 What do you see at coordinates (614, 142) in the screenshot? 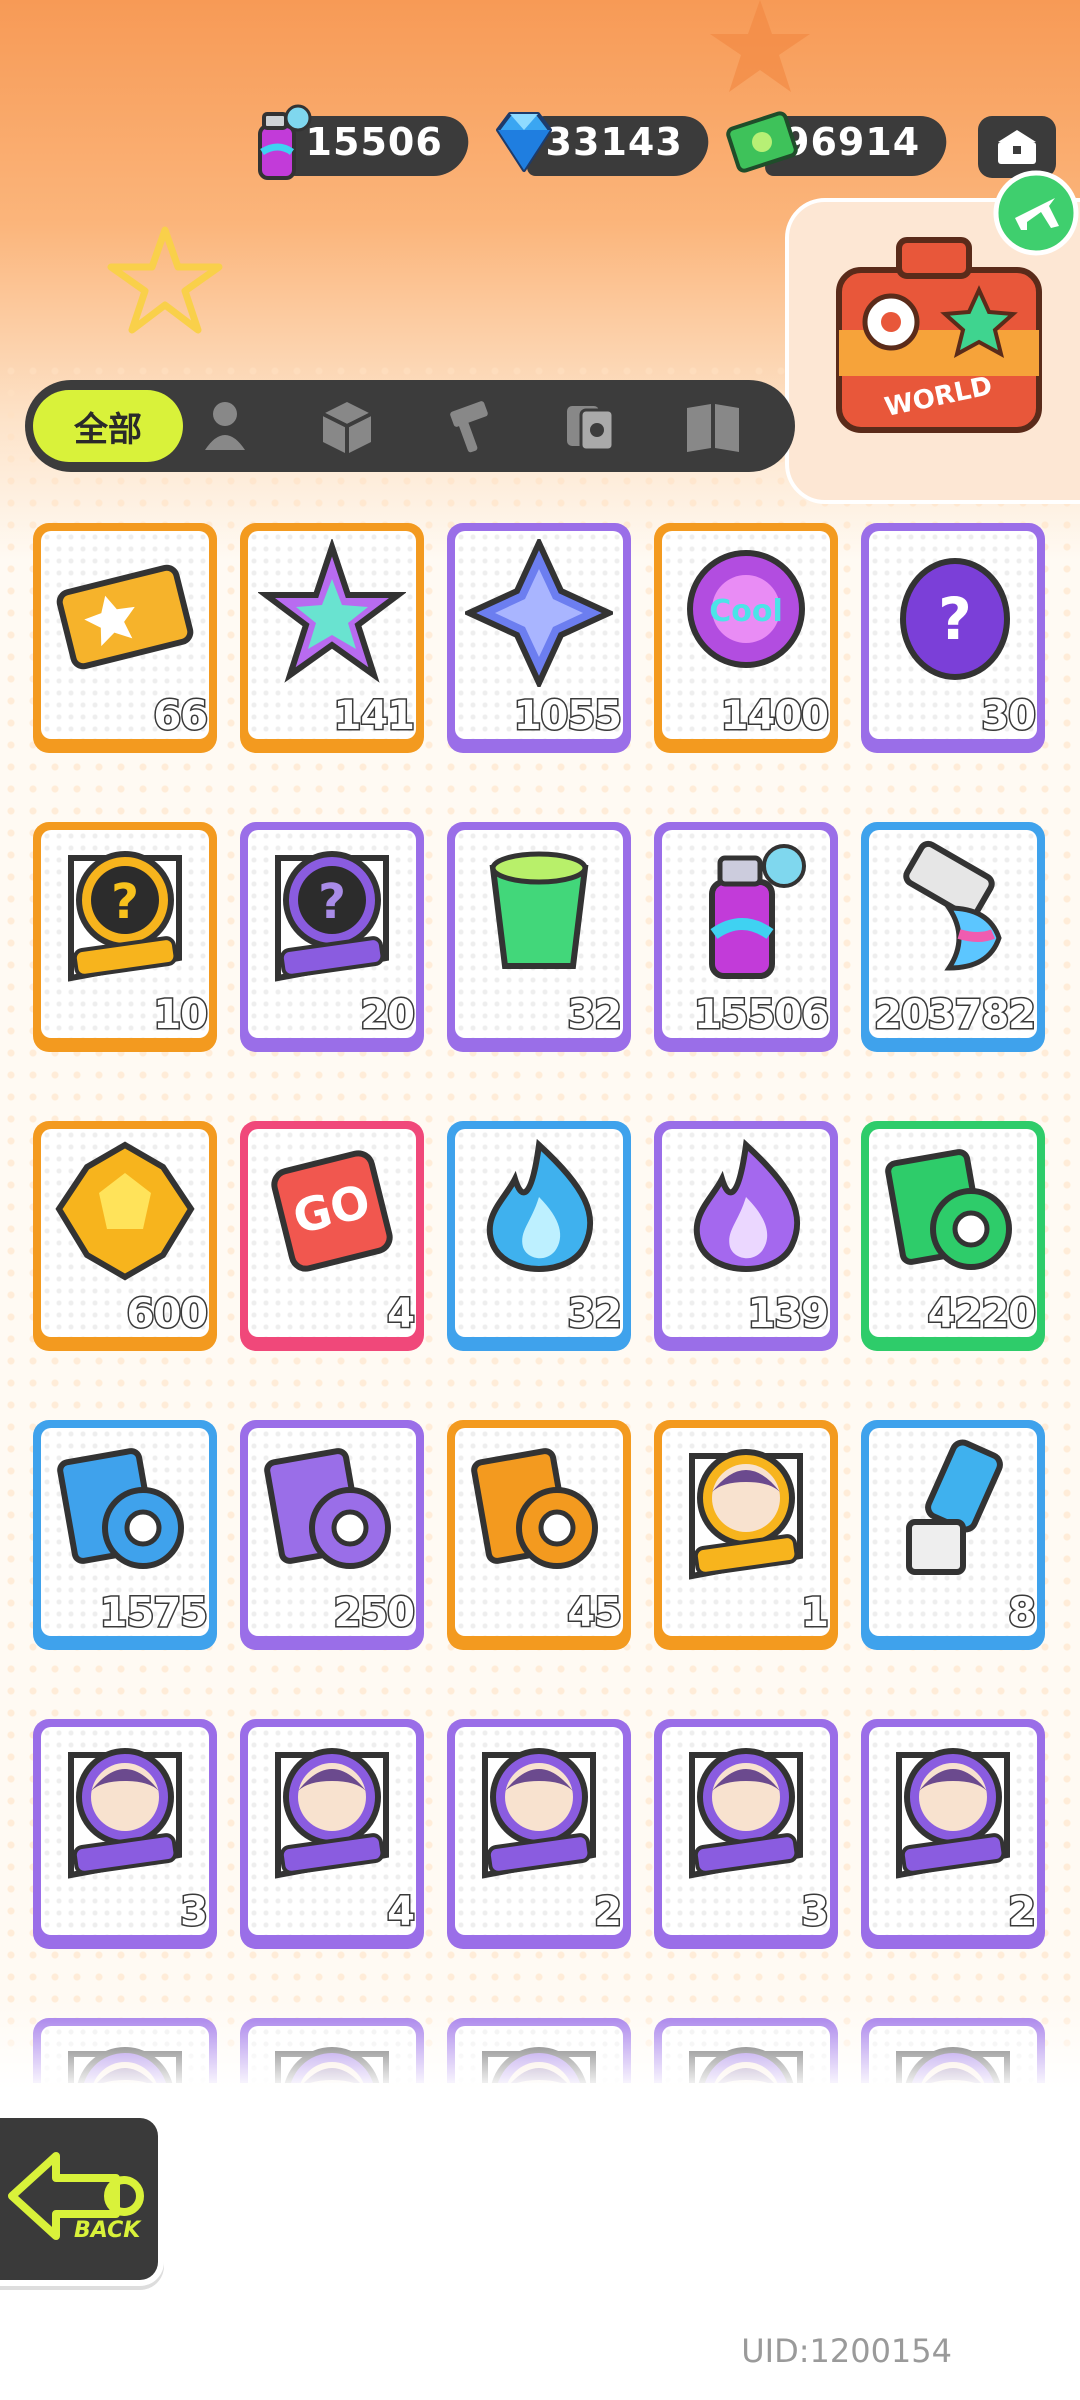
I see `currency-diamond-value: 33143` at bounding box center [614, 142].